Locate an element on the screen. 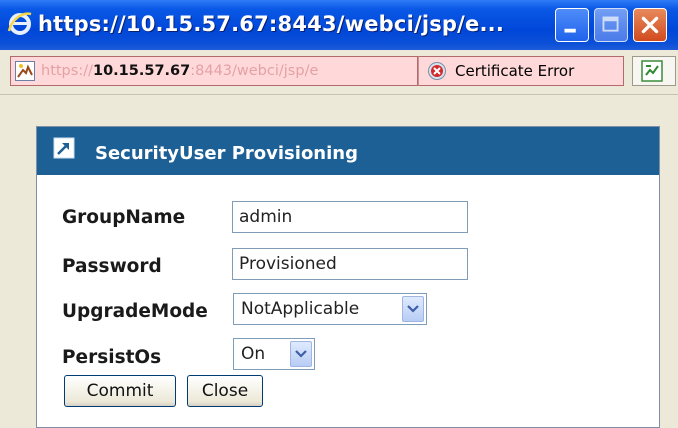 This screenshot has width=678, height=428. url-text: https://10.15.57.67:8443/webci/jsp/e is located at coordinates (228, 71).